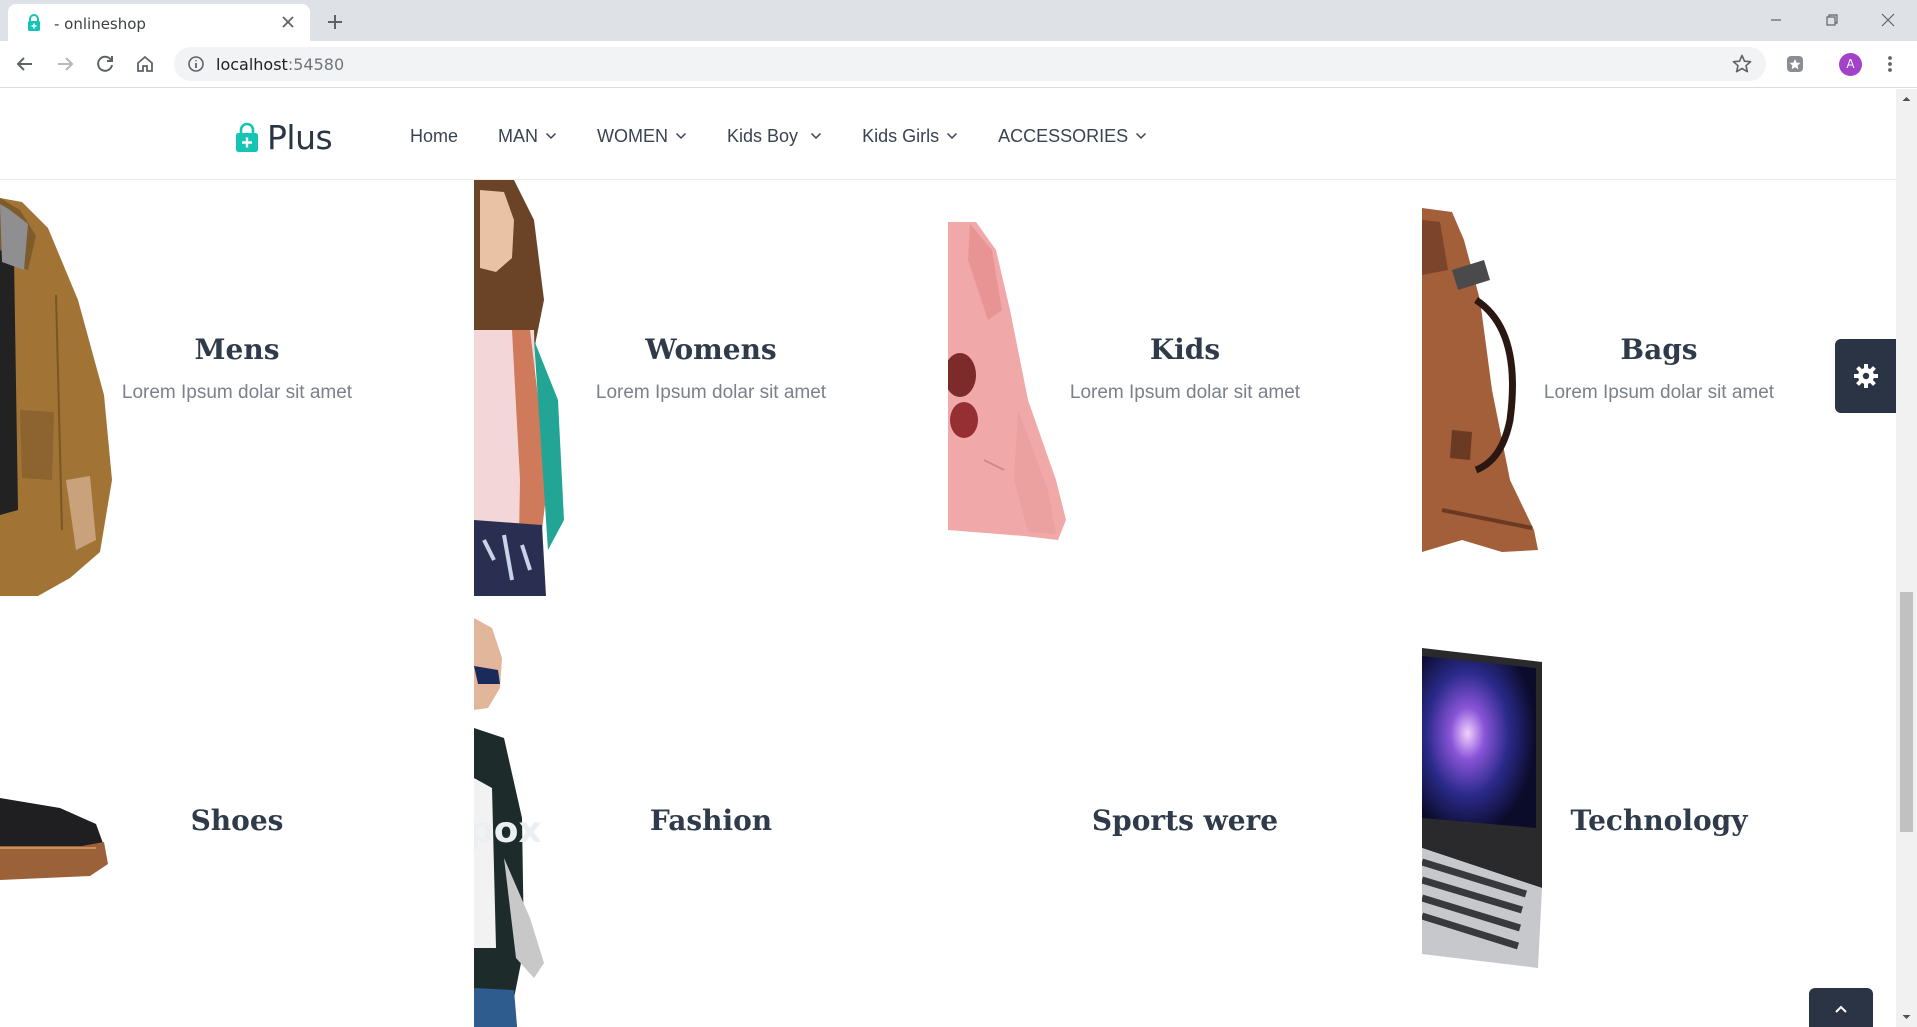  I want to click on minimize-icon, so click(1776, 20).